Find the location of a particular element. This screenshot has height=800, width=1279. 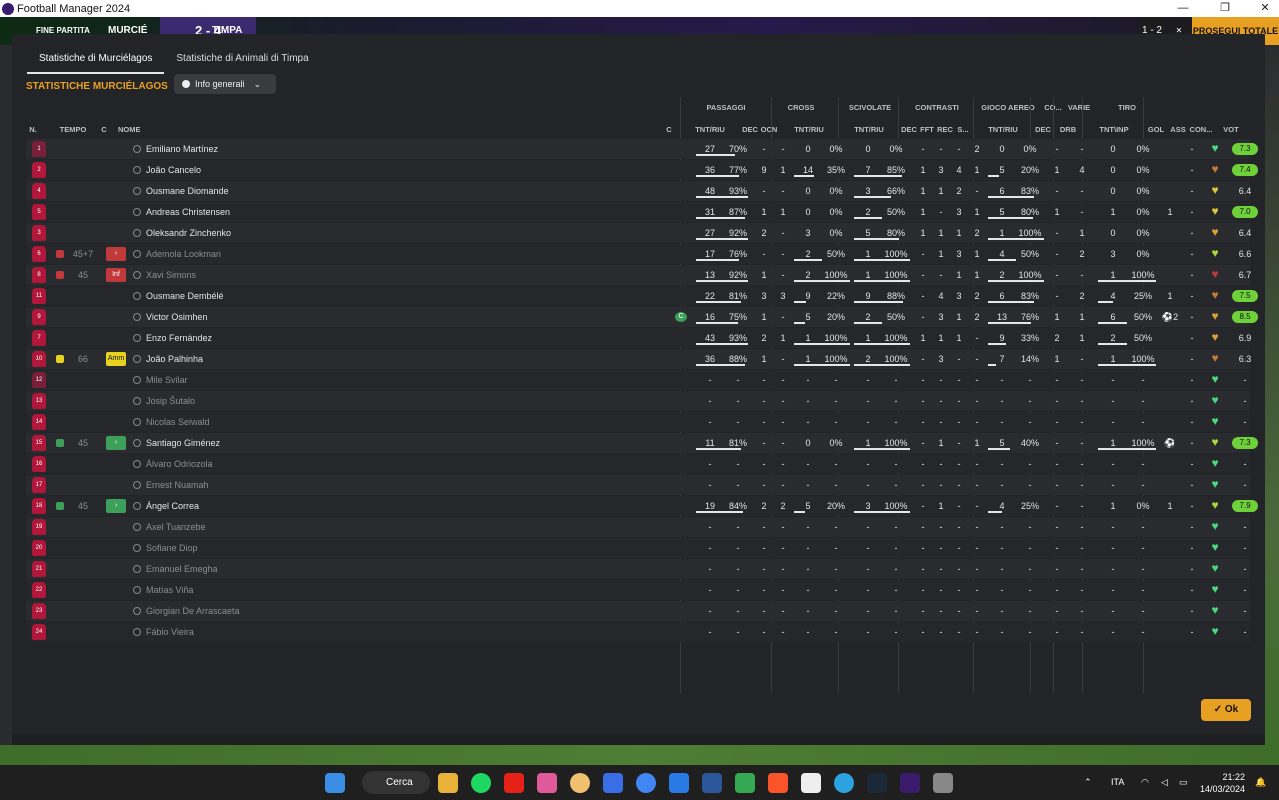

status-badge: ‹ is located at coordinates (116, 254).